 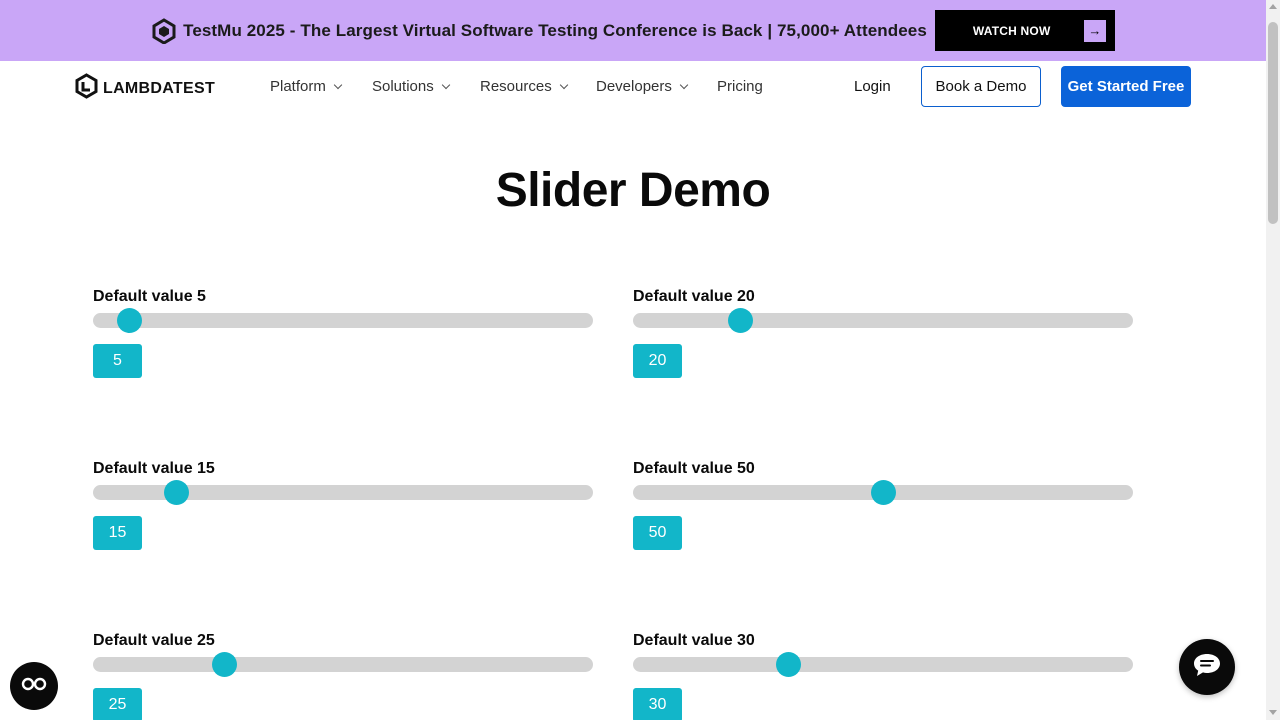 What do you see at coordinates (694, 640) in the screenshot?
I see `slider-label: Default value 30` at bounding box center [694, 640].